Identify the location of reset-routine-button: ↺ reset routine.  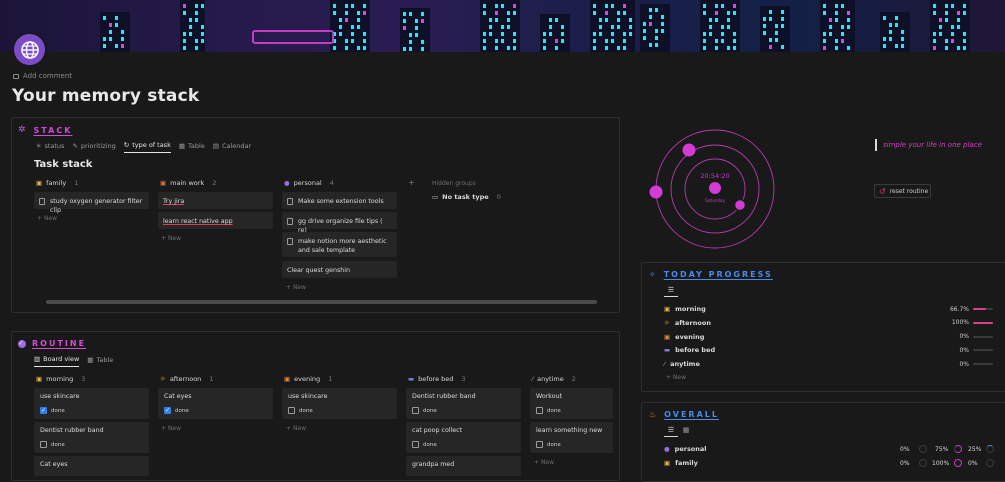
(902, 191).